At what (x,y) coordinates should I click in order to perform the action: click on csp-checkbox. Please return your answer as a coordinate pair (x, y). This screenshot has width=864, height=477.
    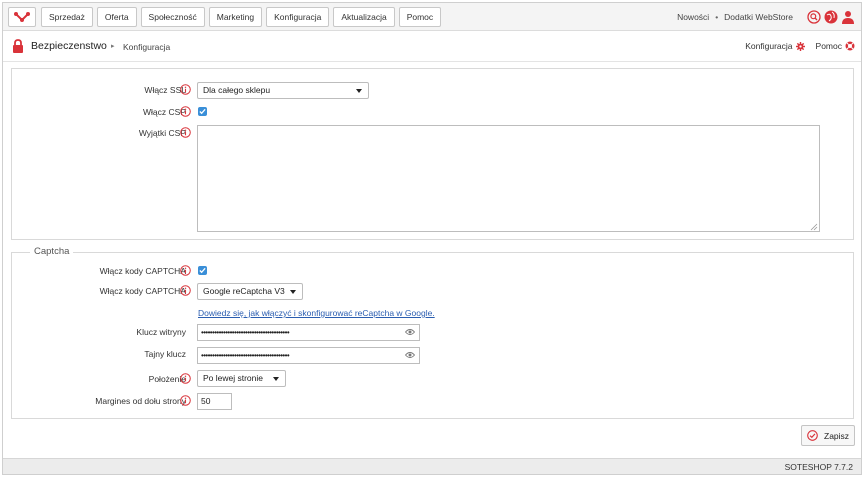
    Looking at the image, I should click on (202, 111).